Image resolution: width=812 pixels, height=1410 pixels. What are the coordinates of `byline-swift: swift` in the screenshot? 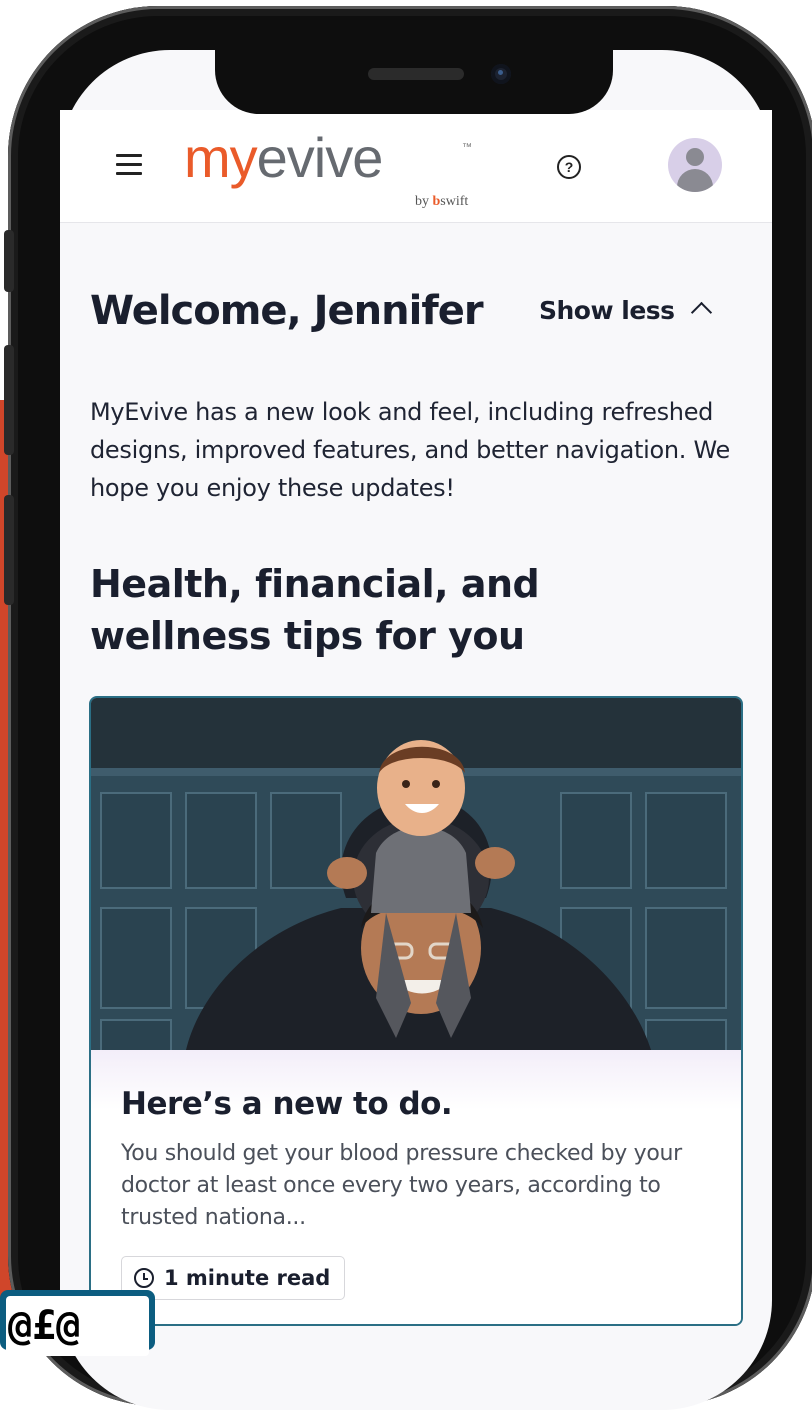 It's located at (454, 201).